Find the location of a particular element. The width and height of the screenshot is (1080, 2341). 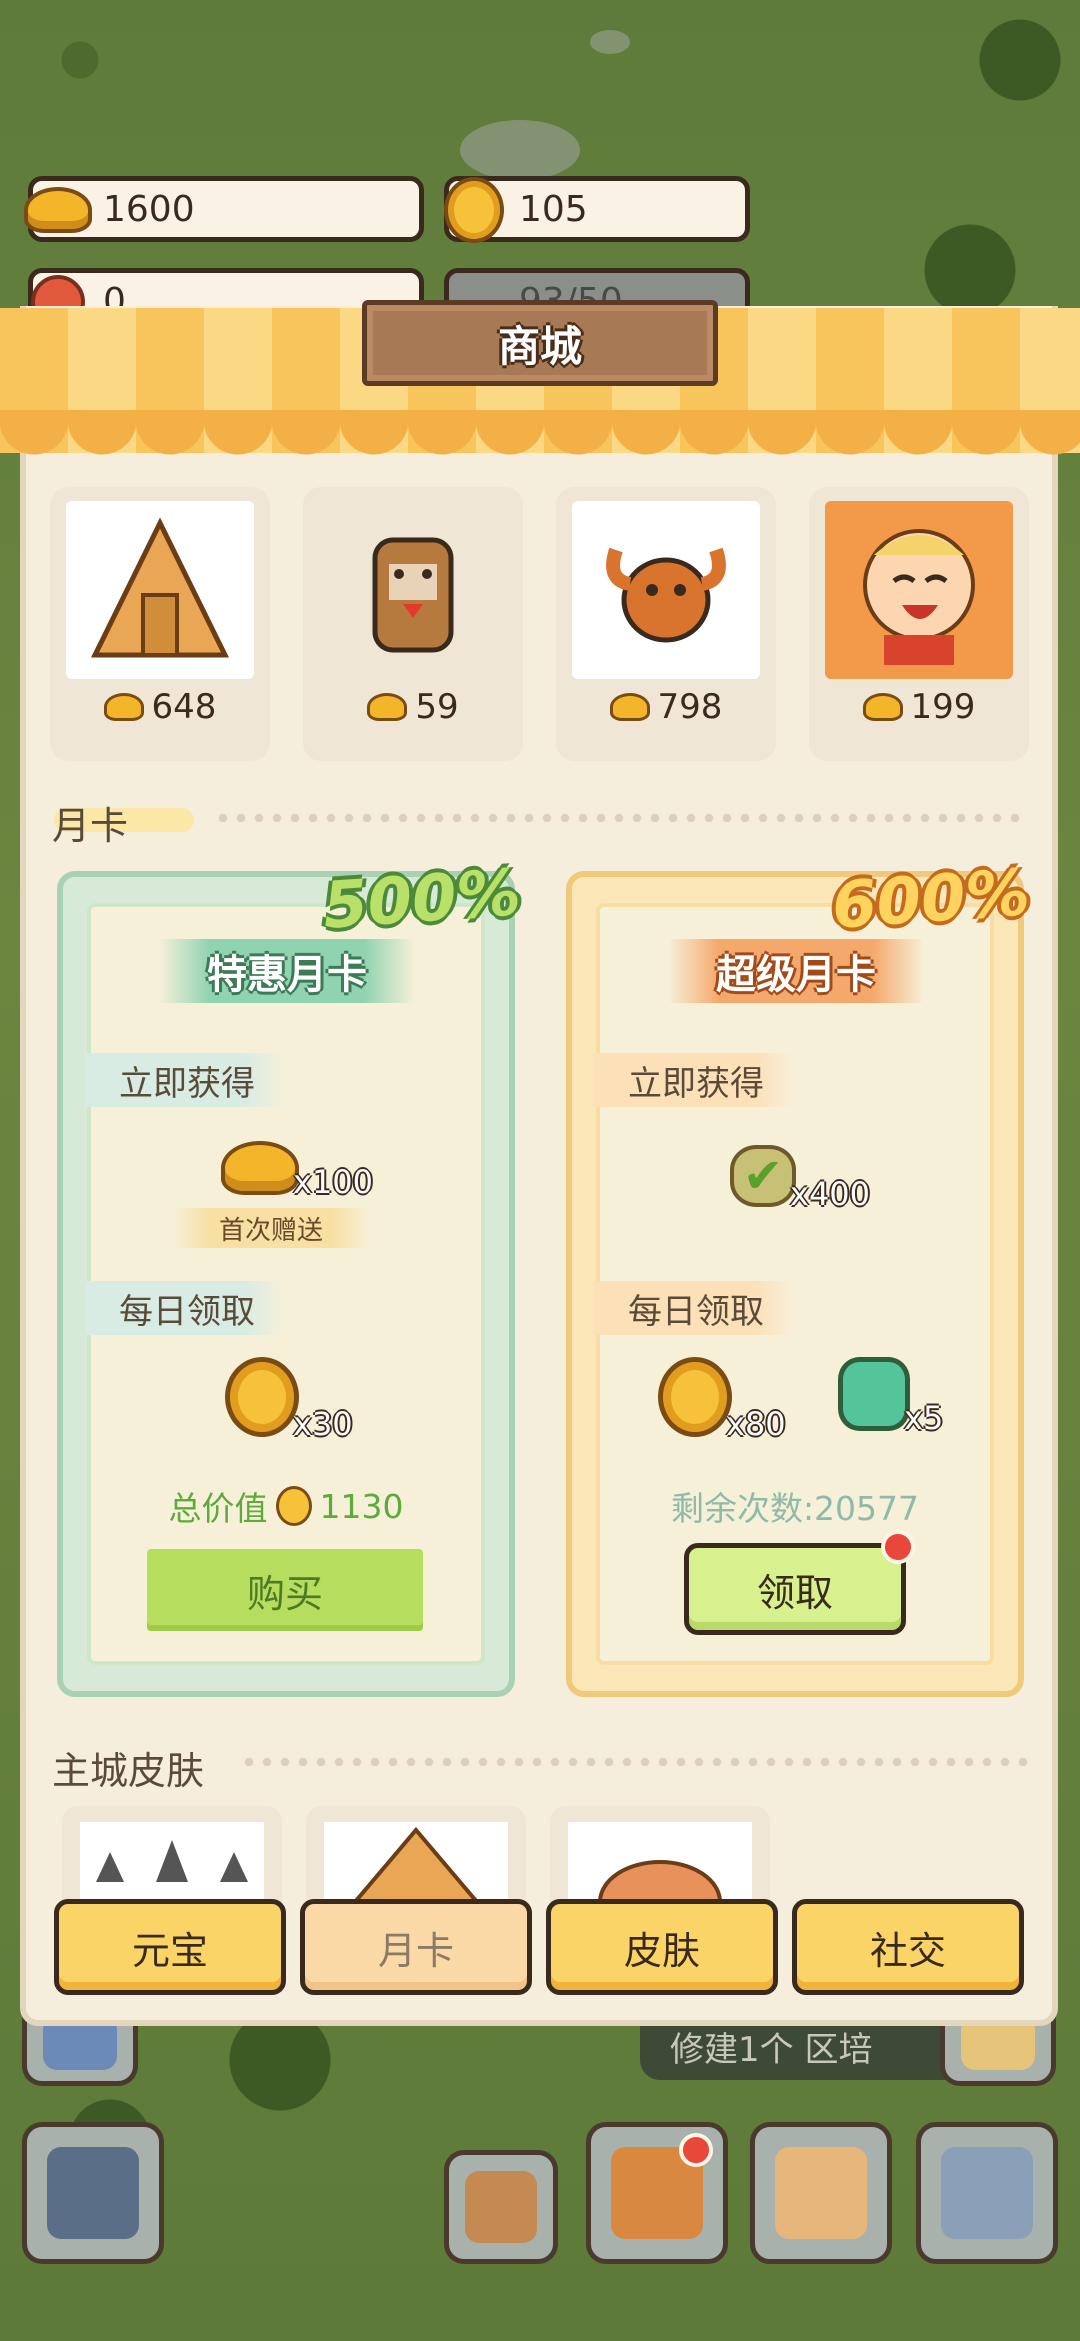

check-token-icon: ✔ is located at coordinates (763, 1176).